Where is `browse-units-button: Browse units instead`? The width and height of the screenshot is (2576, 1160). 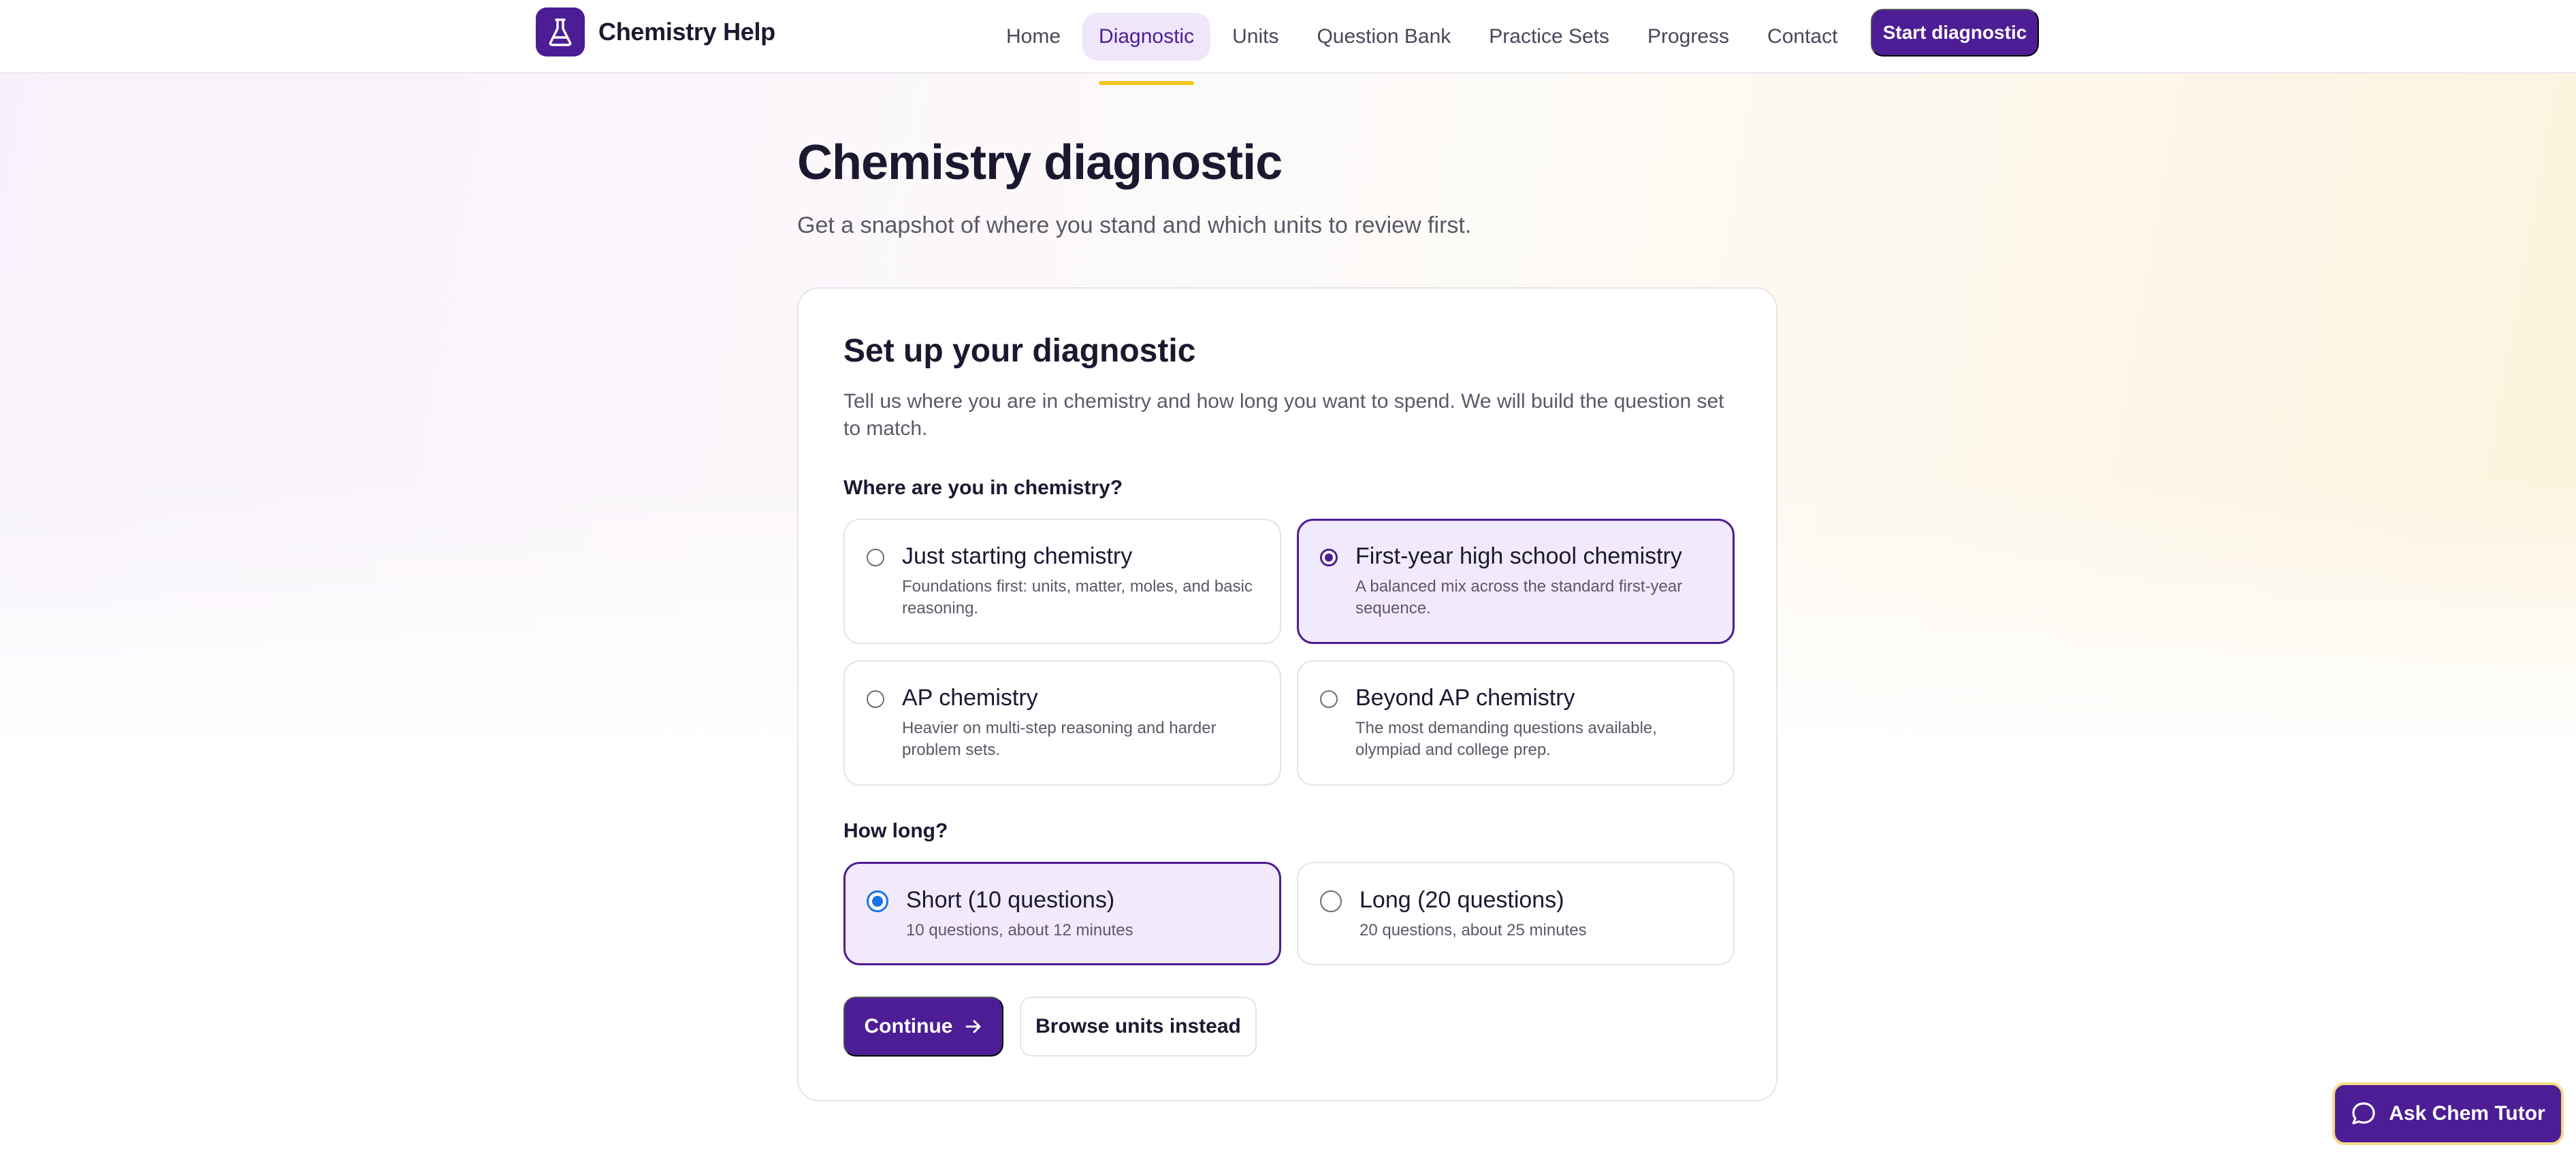 browse-units-button: Browse units instead is located at coordinates (1138, 1027).